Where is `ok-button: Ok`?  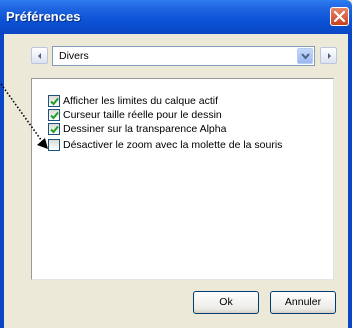 ok-button: Ok is located at coordinates (226, 302).